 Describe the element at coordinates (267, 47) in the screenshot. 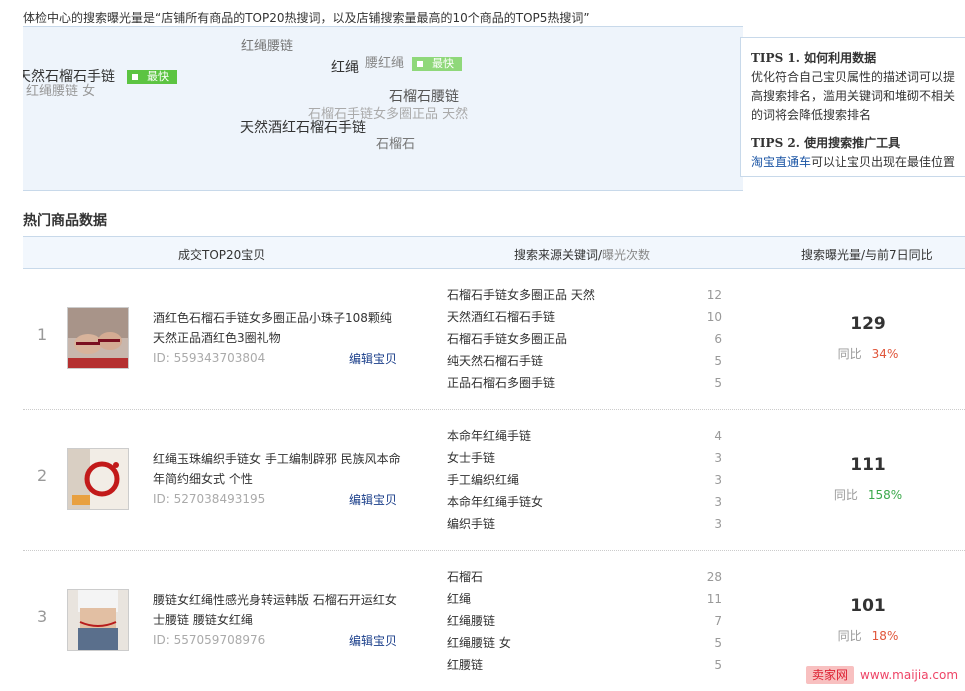

I see `cloud-word: 红绳腰链` at that location.